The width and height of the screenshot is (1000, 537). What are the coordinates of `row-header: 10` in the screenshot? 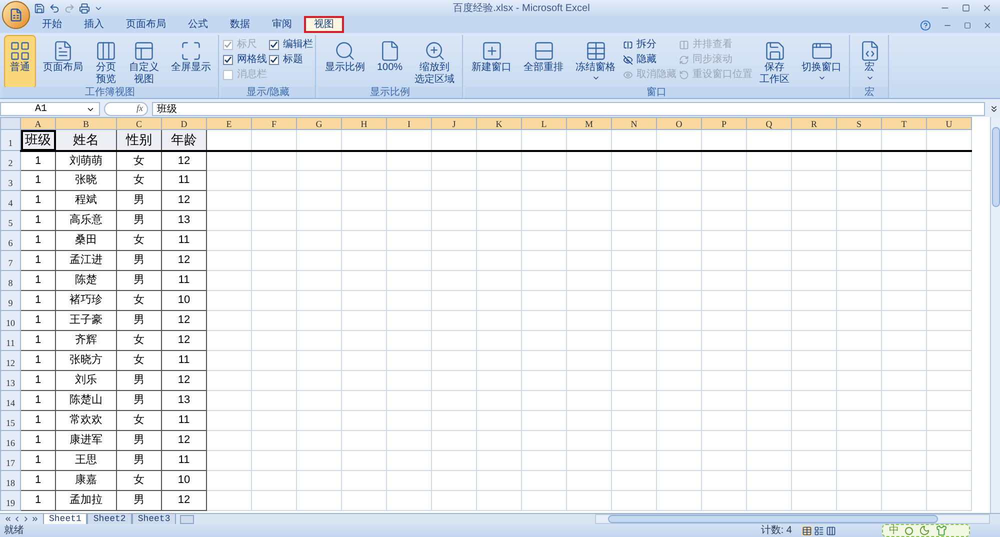 It's located at (10, 320).